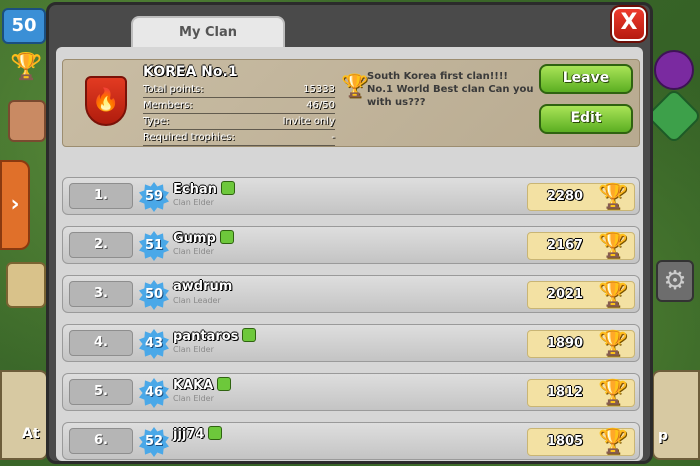 The image size is (700, 466). What do you see at coordinates (24, 415) in the screenshot?
I see `attack-button: At` at bounding box center [24, 415].